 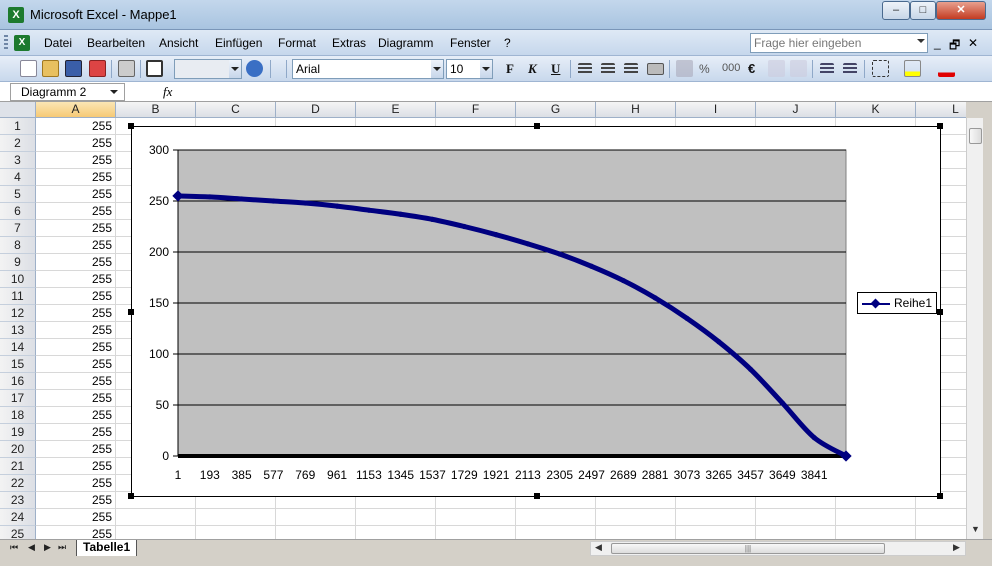 I want to click on column-header-g: G, so click(x=556, y=110).